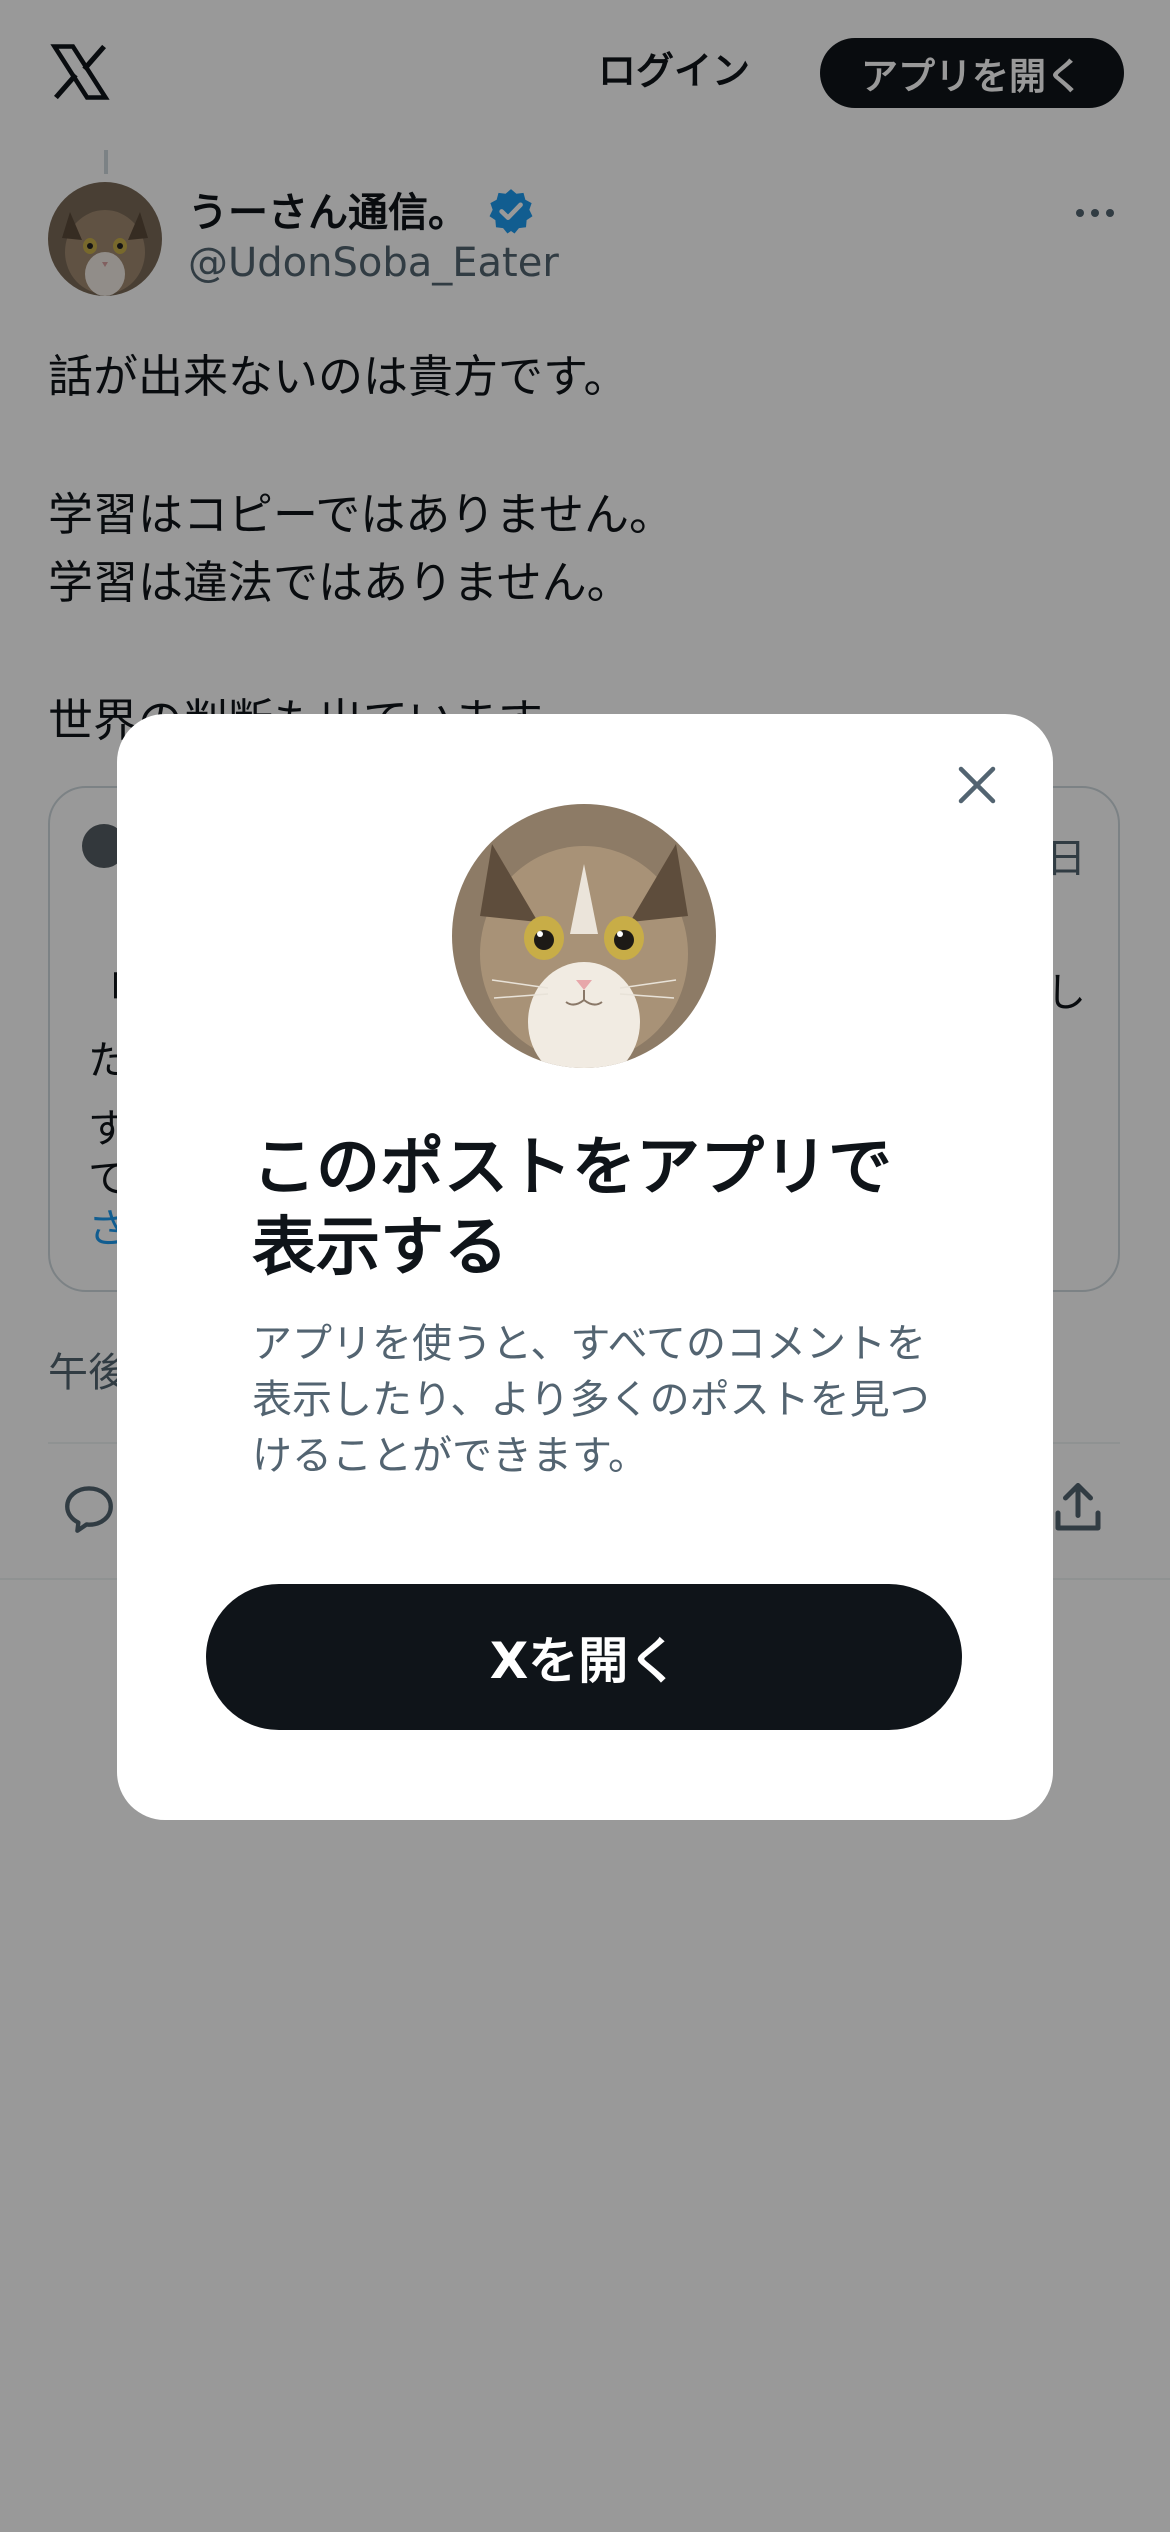 Image resolution: width=1170 pixels, height=2532 pixels. Describe the element at coordinates (572, 1208) in the screenshot. I see `dialog-title: このポストをアプリで表示する` at that location.